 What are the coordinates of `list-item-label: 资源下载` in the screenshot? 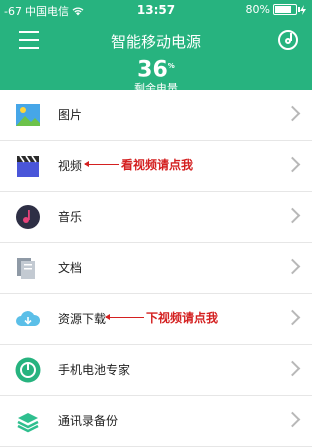 It's located at (82, 319).